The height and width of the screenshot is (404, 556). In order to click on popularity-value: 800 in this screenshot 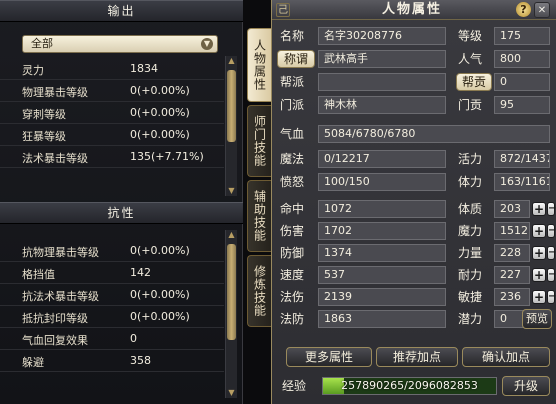, I will do `click(522, 59)`.